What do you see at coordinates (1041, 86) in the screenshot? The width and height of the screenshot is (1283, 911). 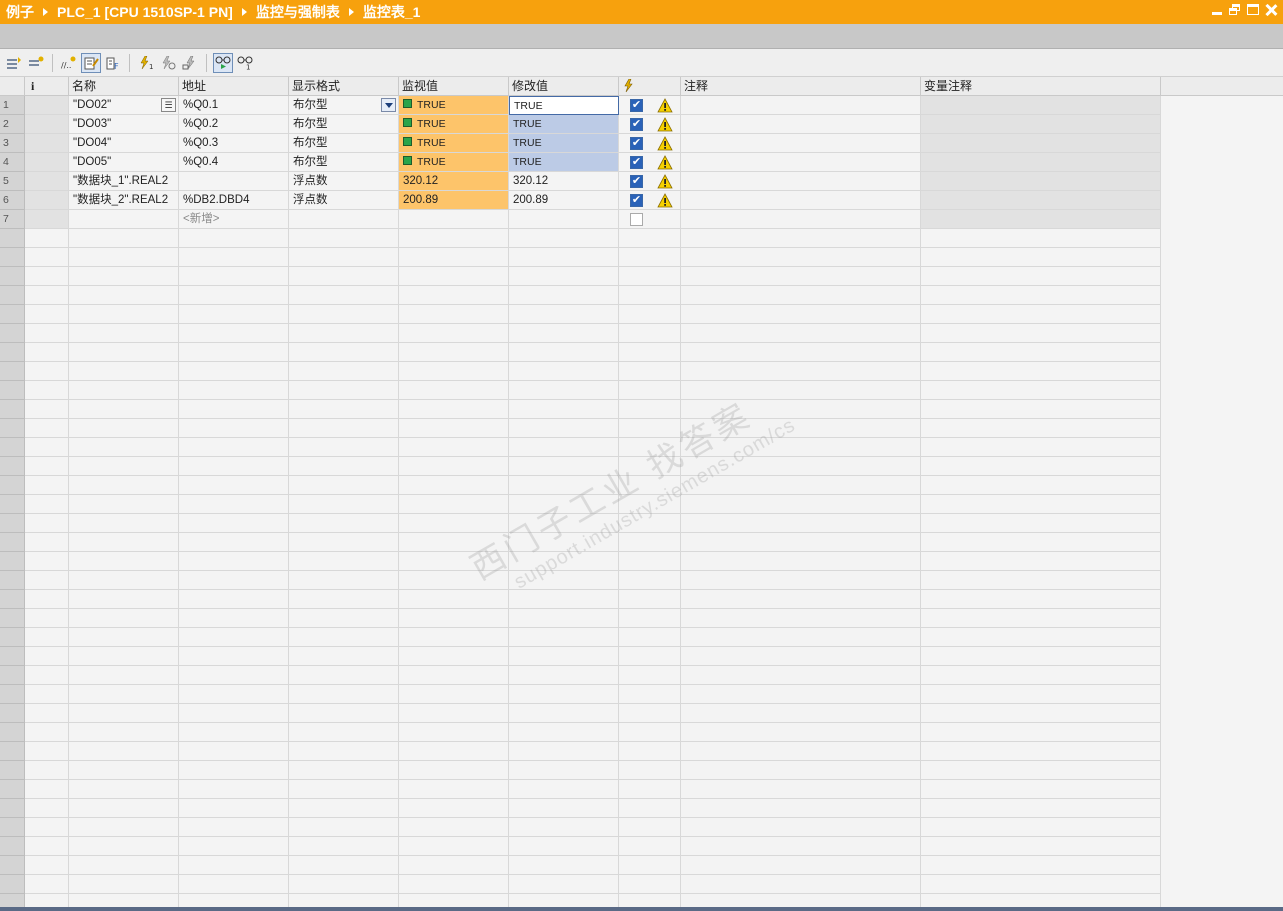 I see `header-variable-comment: 变量注释` at bounding box center [1041, 86].